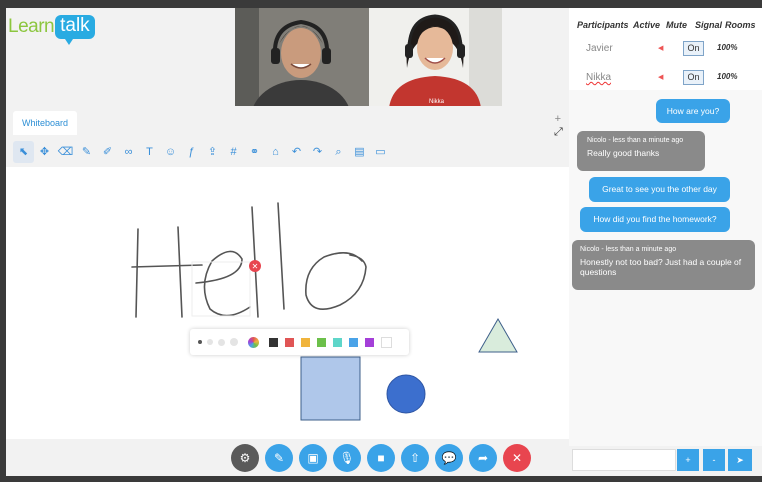 The image size is (762, 482). I want to click on decrease-font-button: -, so click(714, 460).